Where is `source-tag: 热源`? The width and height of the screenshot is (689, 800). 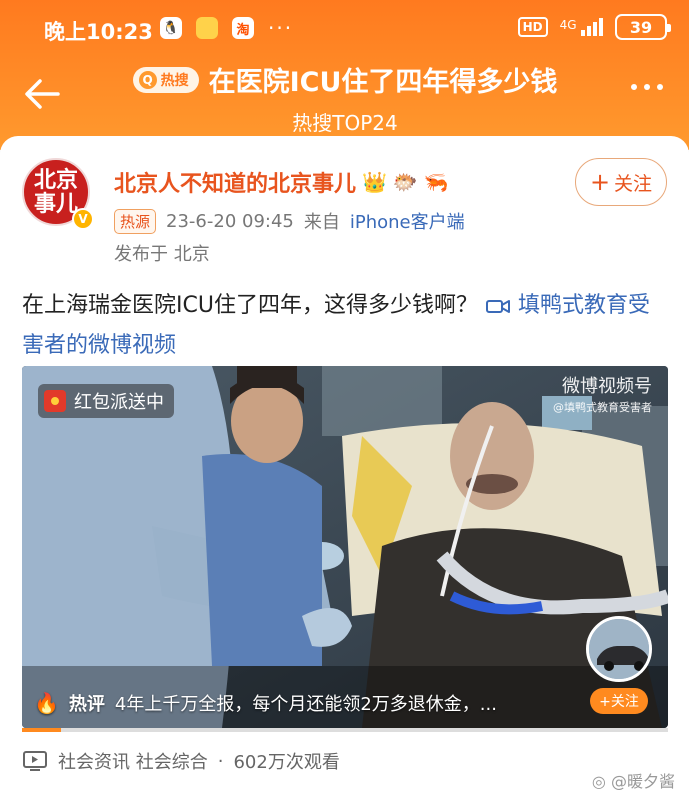 source-tag: 热源 is located at coordinates (135, 221).